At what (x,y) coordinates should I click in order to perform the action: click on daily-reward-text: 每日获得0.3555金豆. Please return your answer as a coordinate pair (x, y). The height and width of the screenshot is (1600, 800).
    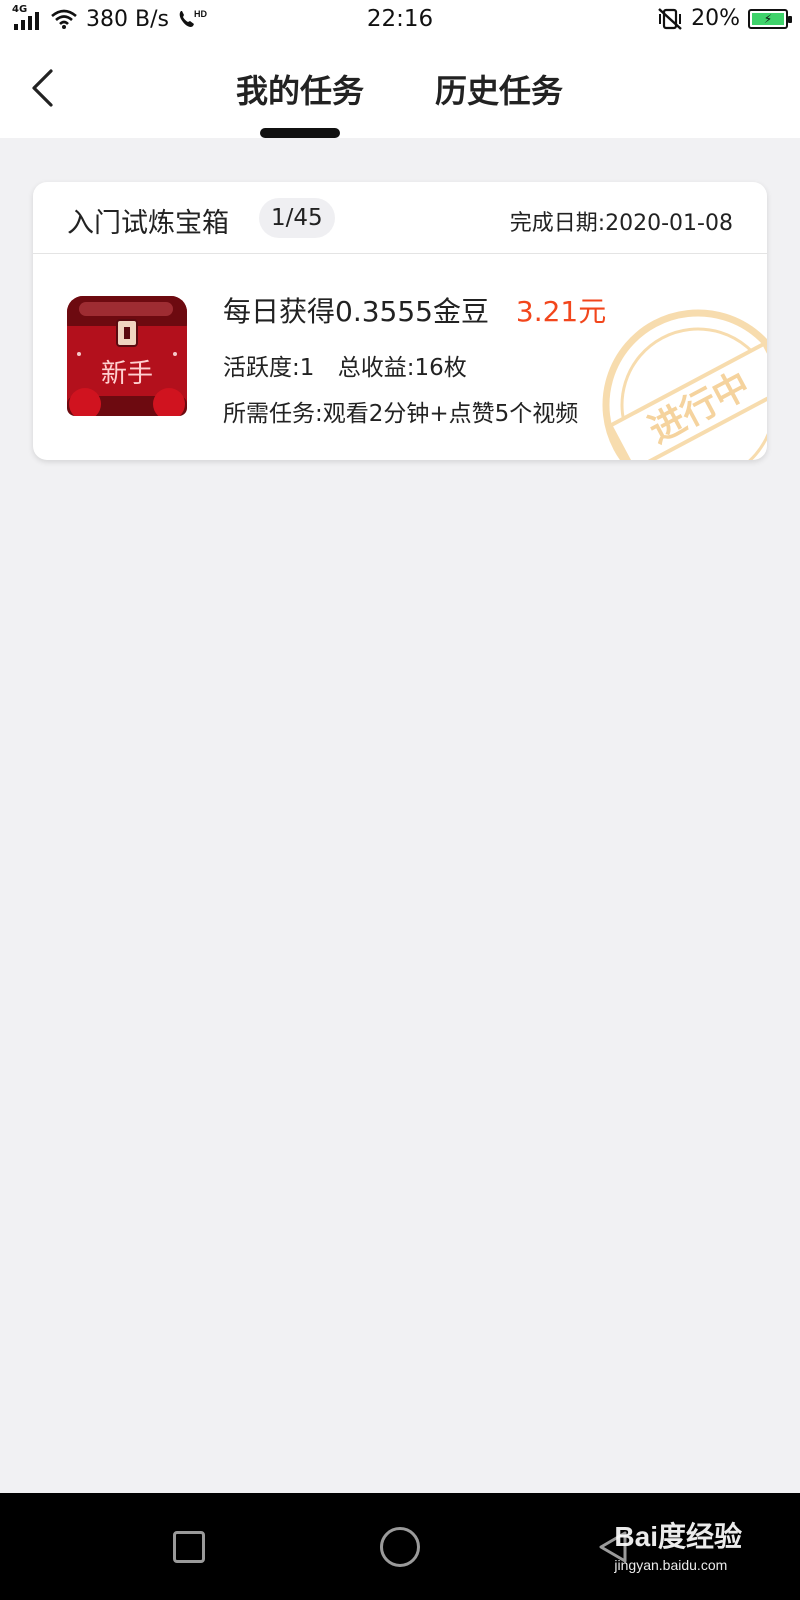
    Looking at the image, I should click on (356, 311).